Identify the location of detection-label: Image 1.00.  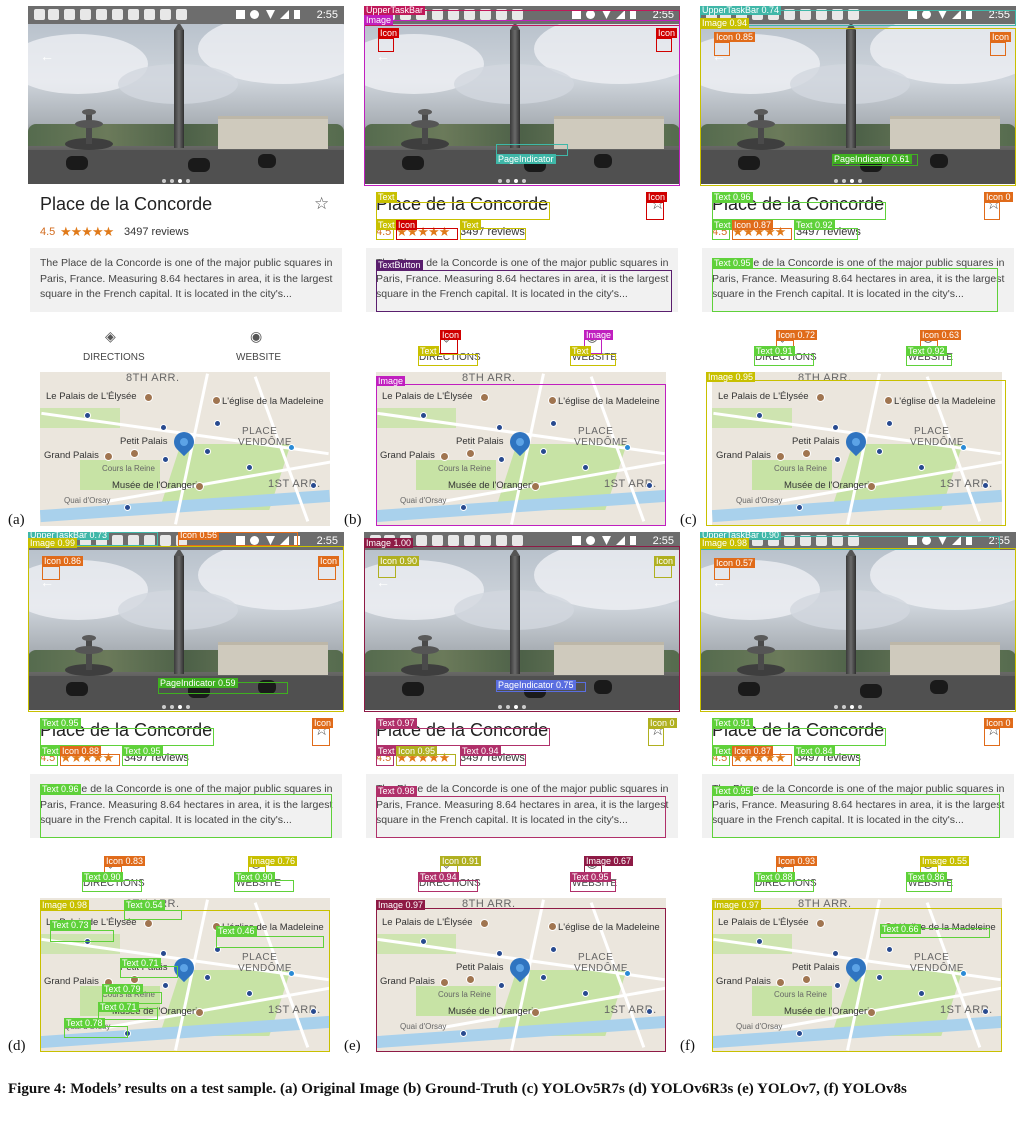
(389, 543).